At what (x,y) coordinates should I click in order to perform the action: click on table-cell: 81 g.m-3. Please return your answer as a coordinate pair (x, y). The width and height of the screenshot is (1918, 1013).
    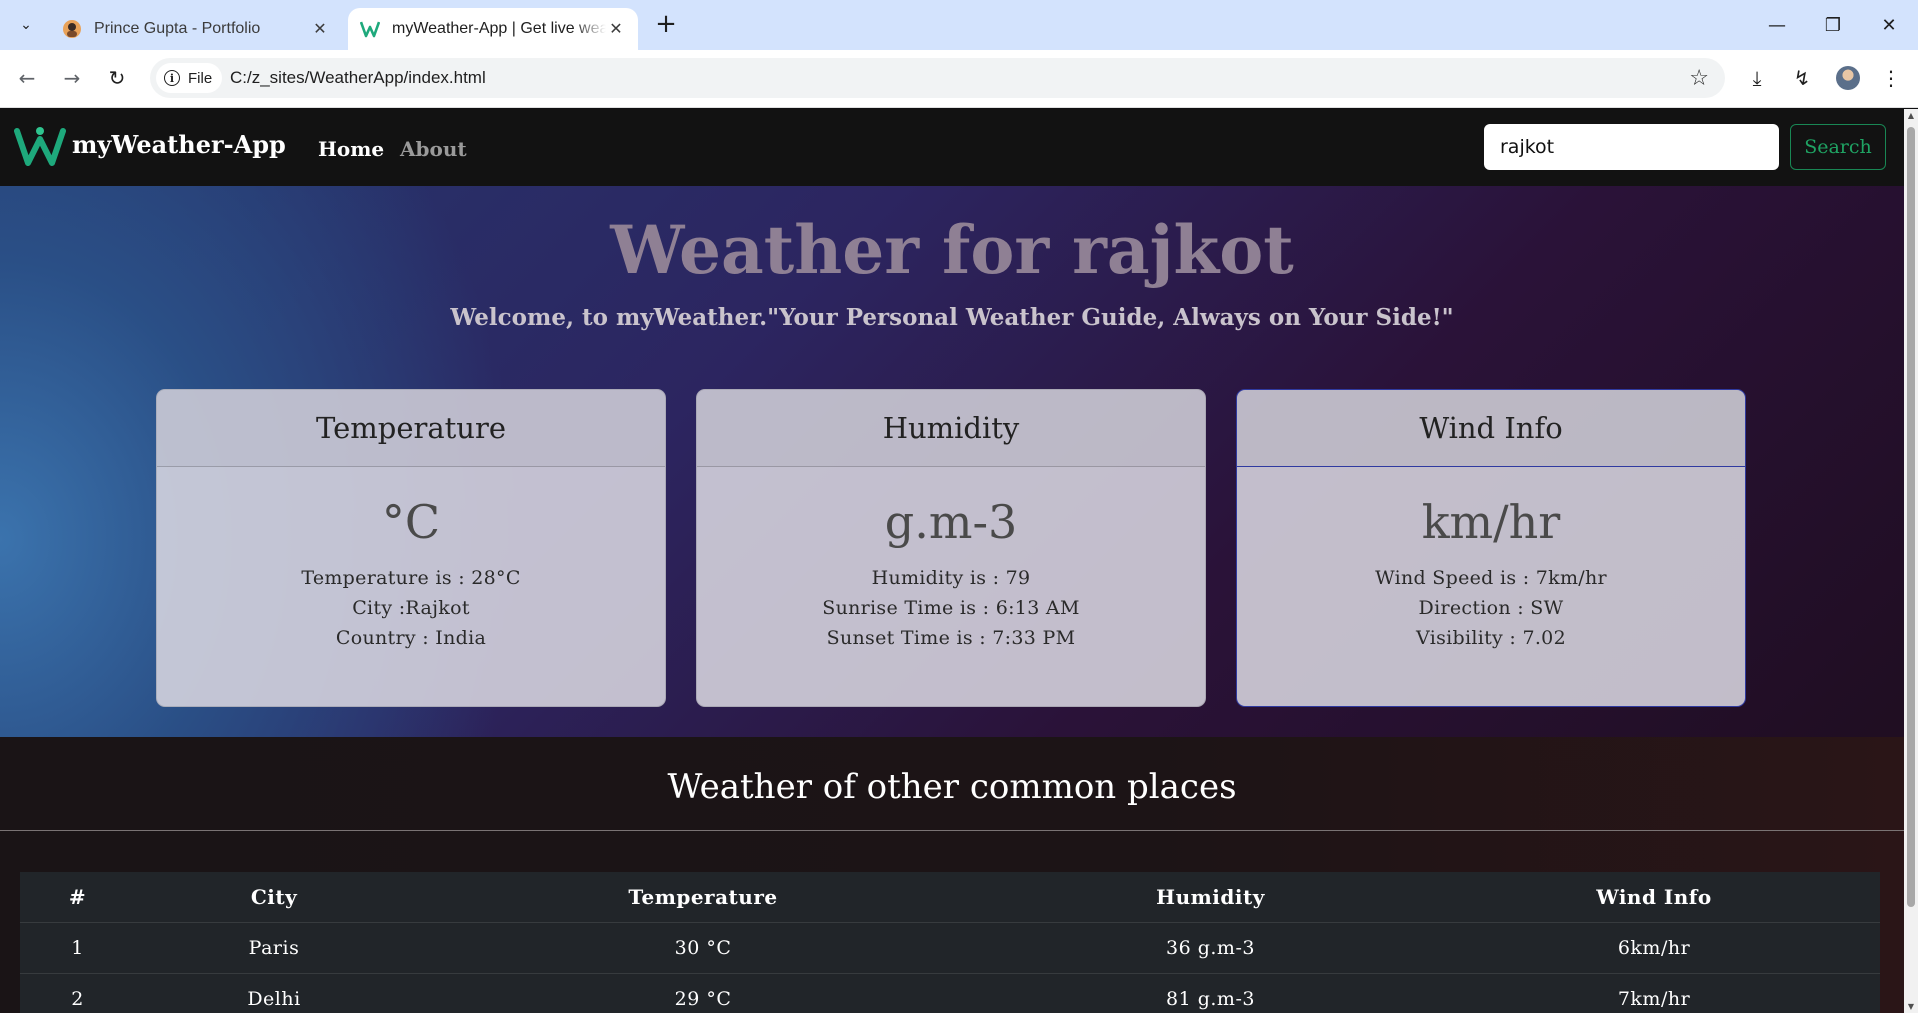
    Looking at the image, I should click on (1210, 999).